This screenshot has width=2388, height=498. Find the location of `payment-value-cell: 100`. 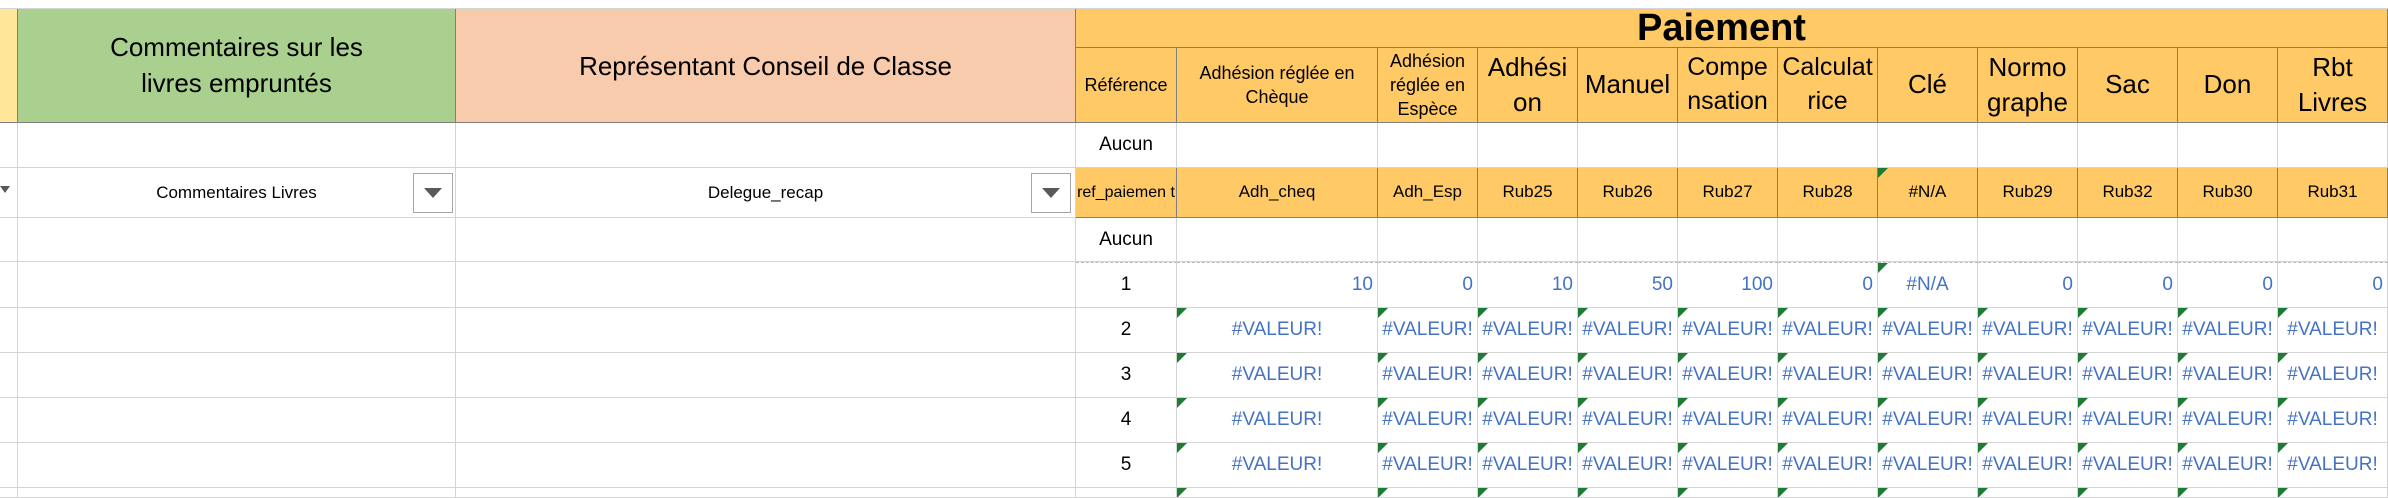

payment-value-cell: 100 is located at coordinates (1728, 285).